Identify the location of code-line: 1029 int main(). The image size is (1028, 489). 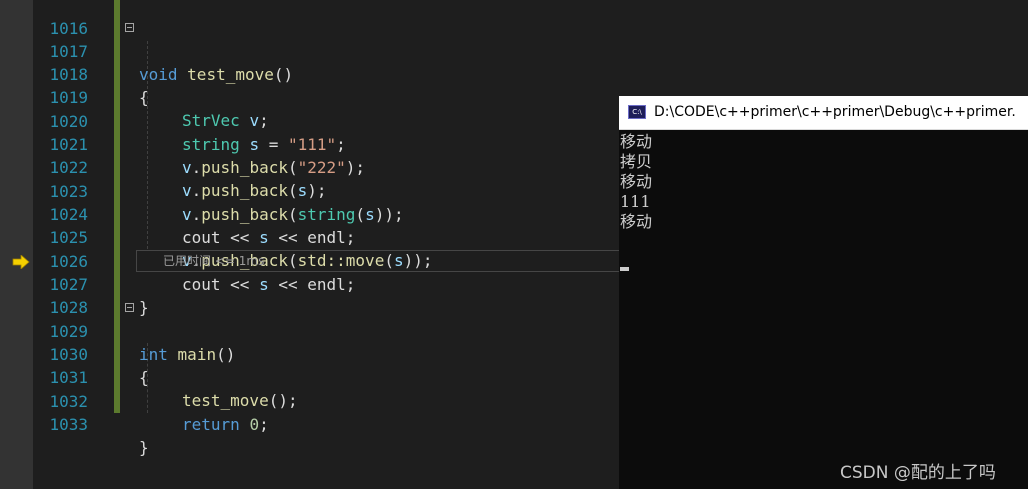
(310, 330).